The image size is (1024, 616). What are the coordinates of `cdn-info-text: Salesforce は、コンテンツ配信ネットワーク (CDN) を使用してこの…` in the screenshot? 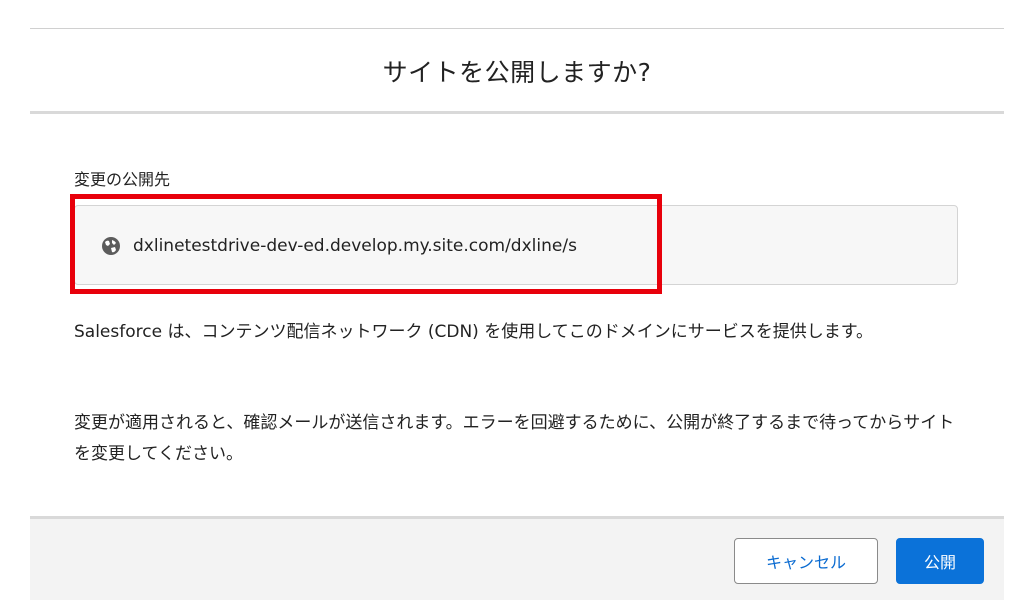 It's located at (473, 332).